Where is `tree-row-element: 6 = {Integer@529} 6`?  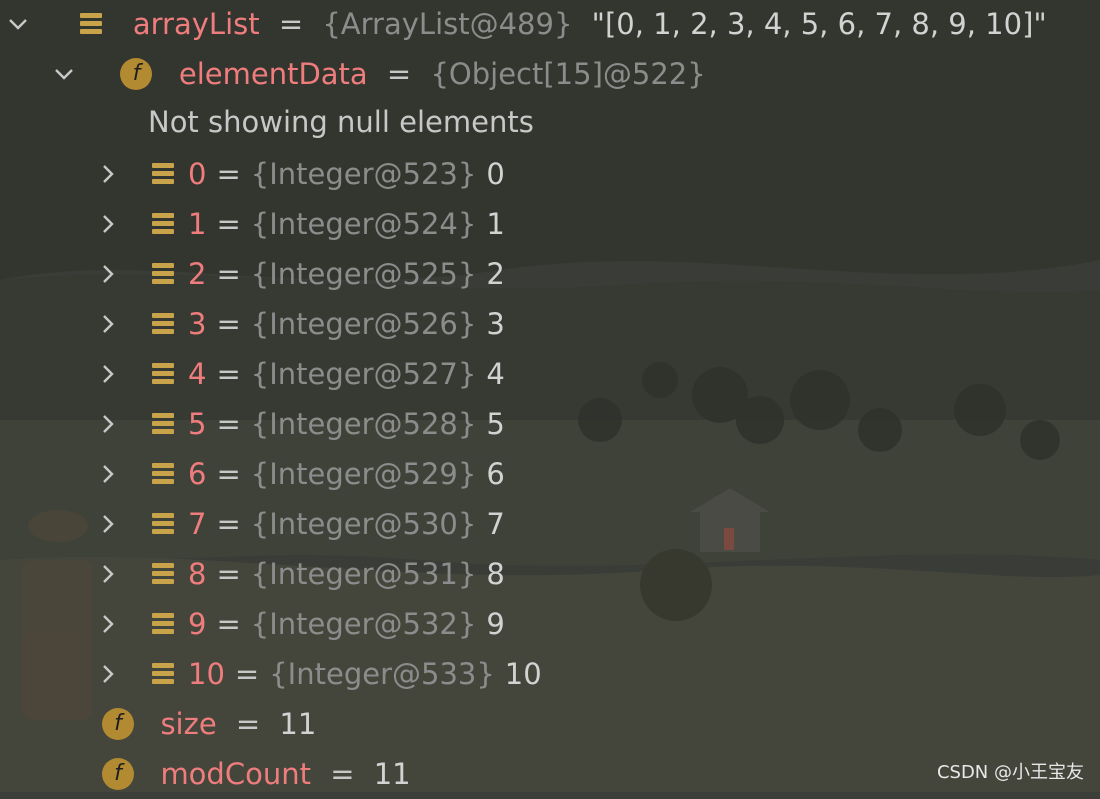
tree-row-element: 6 = {Integer@529} 6 is located at coordinates (300, 472).